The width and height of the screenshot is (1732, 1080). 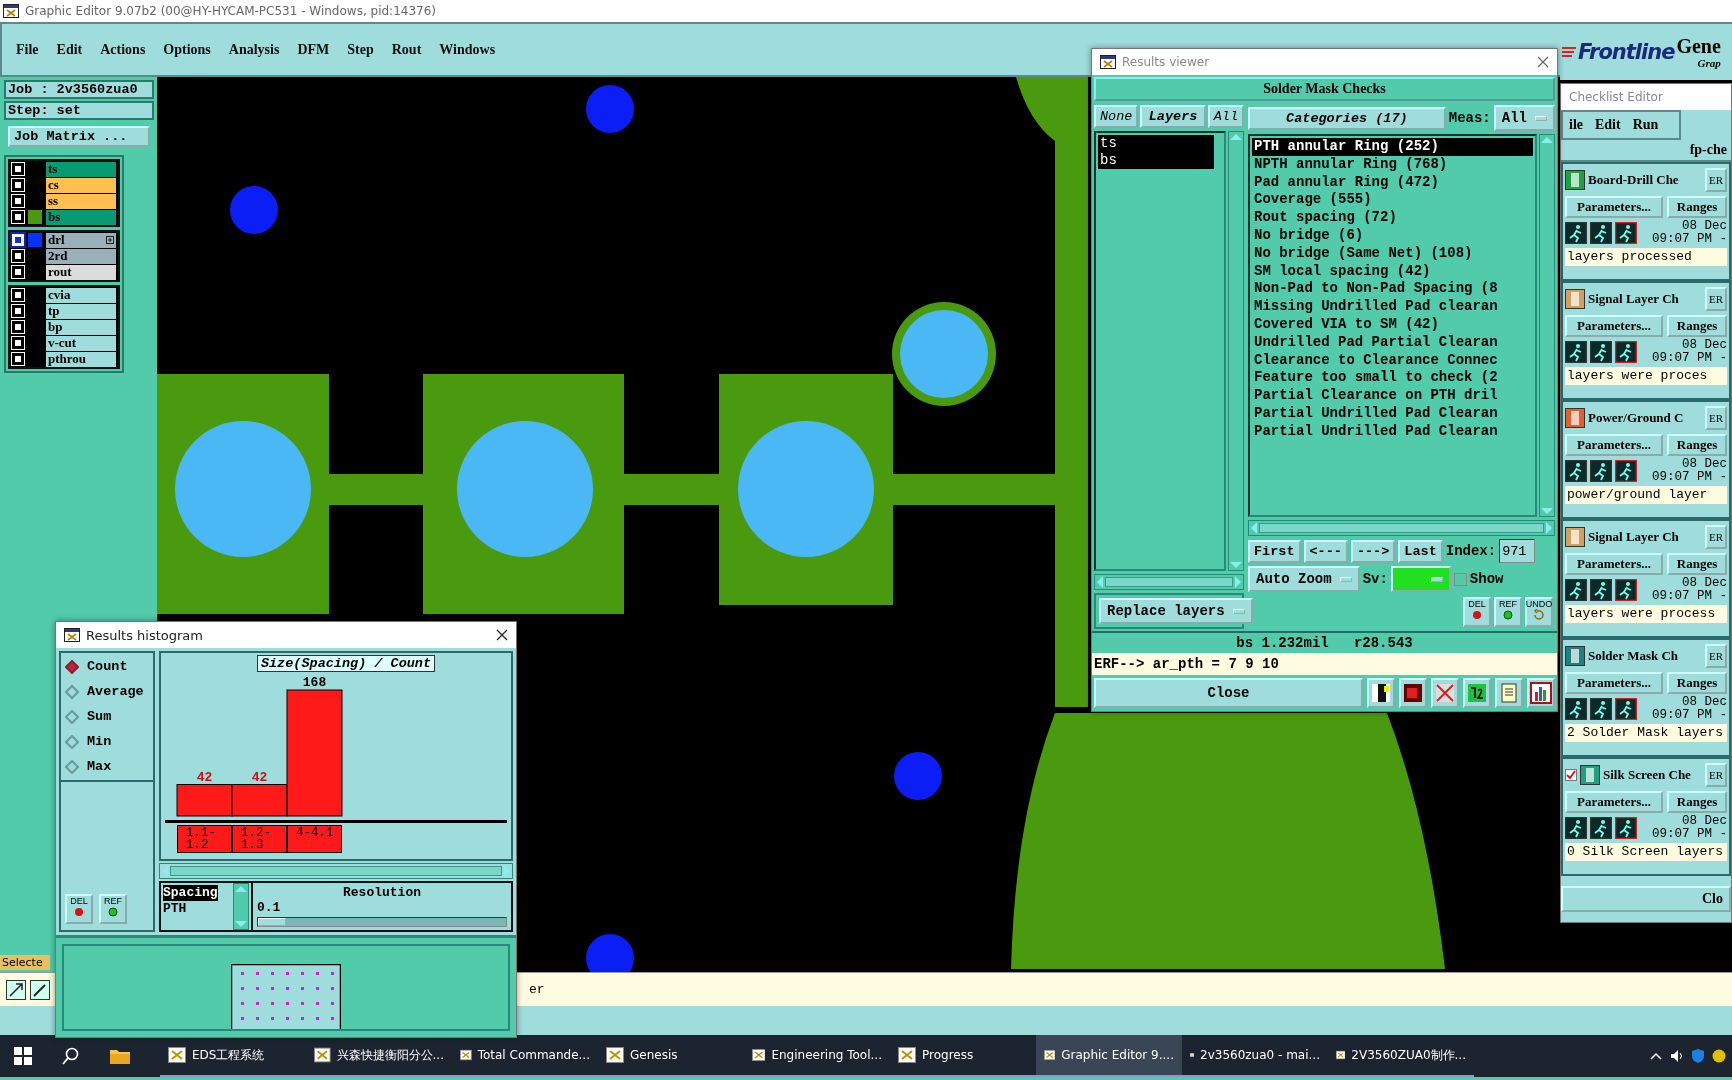 What do you see at coordinates (1656, 1056) in the screenshot?
I see `chevron-up-icon` at bounding box center [1656, 1056].